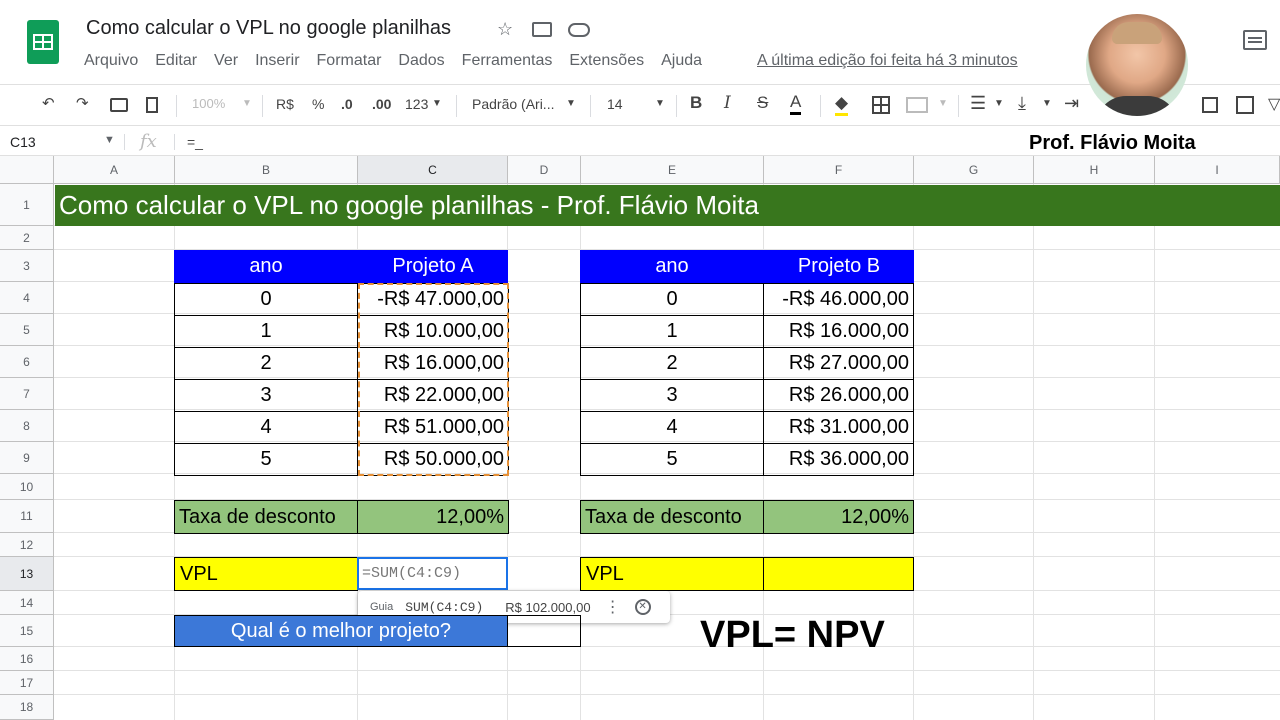 The image size is (1280, 720). What do you see at coordinates (266, 517) in the screenshot?
I see `table-a-rate-label: Taxa de desconto` at bounding box center [266, 517].